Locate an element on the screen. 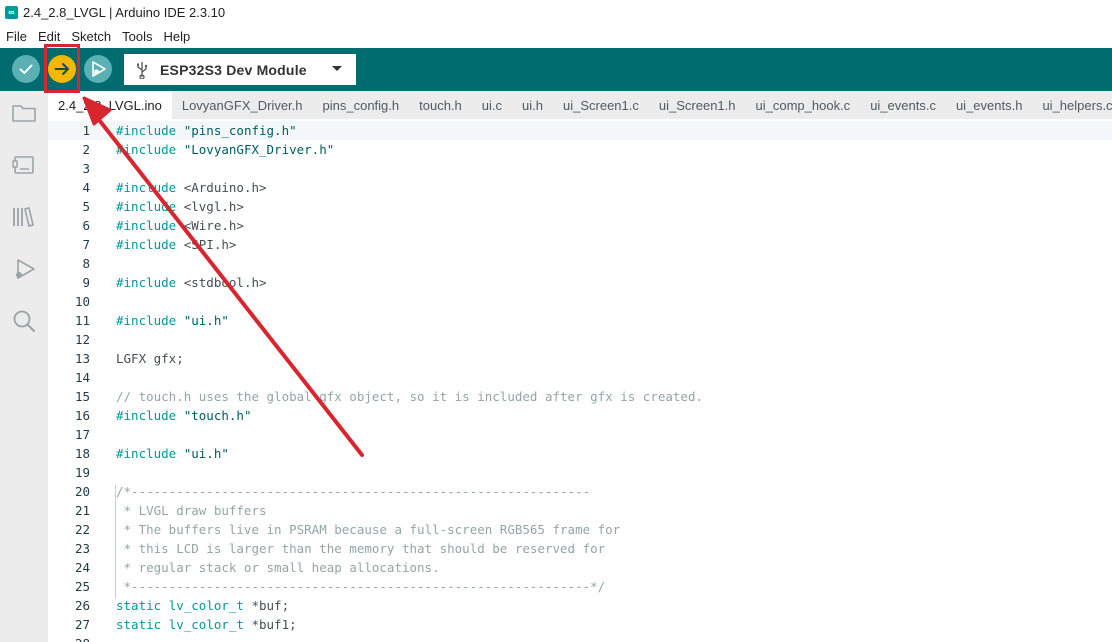  code-line: 9 #include <stdbool.h> is located at coordinates (580, 282).